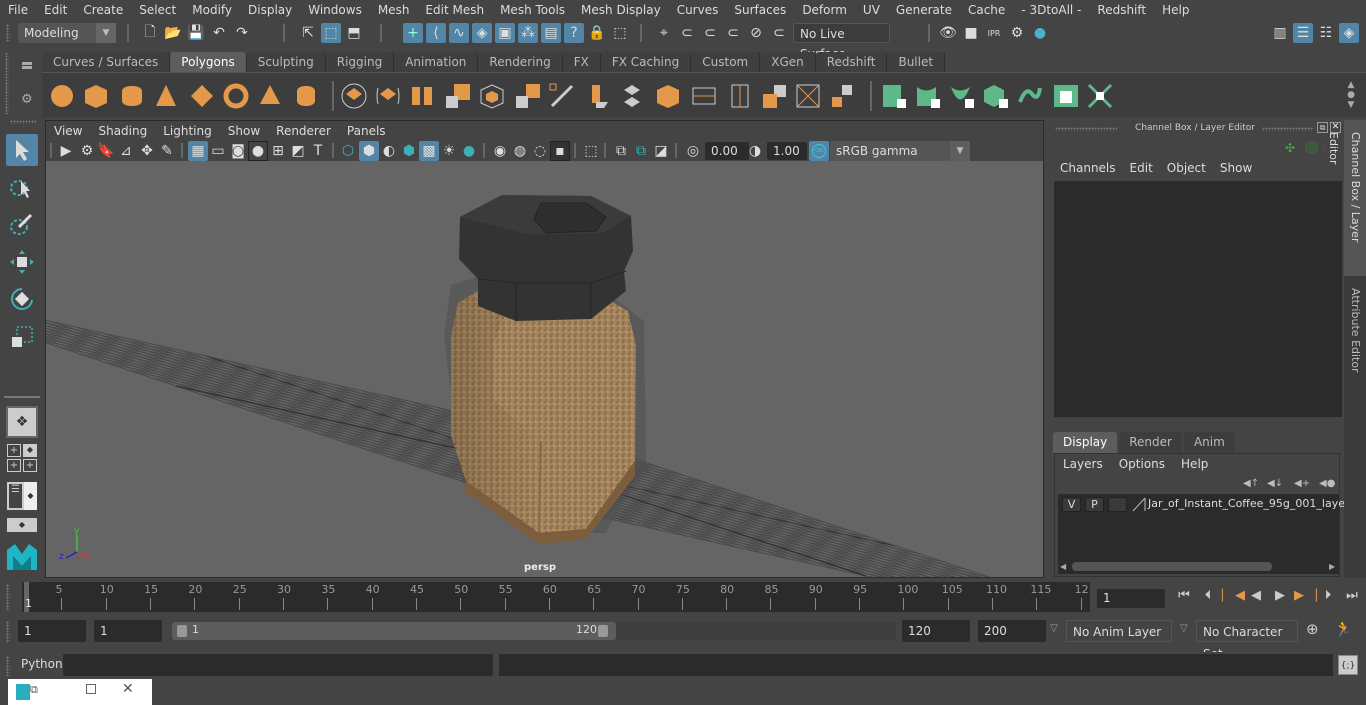  I want to click on xray-icon: ⧉, so click(621, 151).